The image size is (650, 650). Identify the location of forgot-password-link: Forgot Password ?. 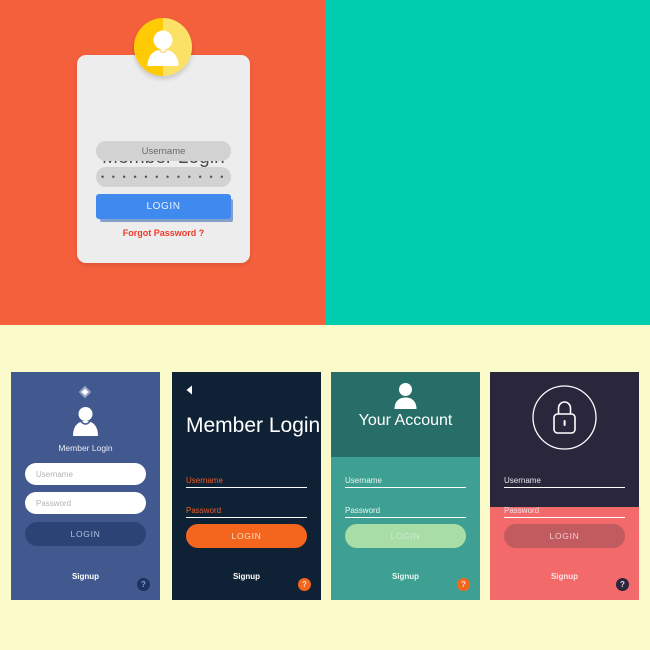
(163, 233).